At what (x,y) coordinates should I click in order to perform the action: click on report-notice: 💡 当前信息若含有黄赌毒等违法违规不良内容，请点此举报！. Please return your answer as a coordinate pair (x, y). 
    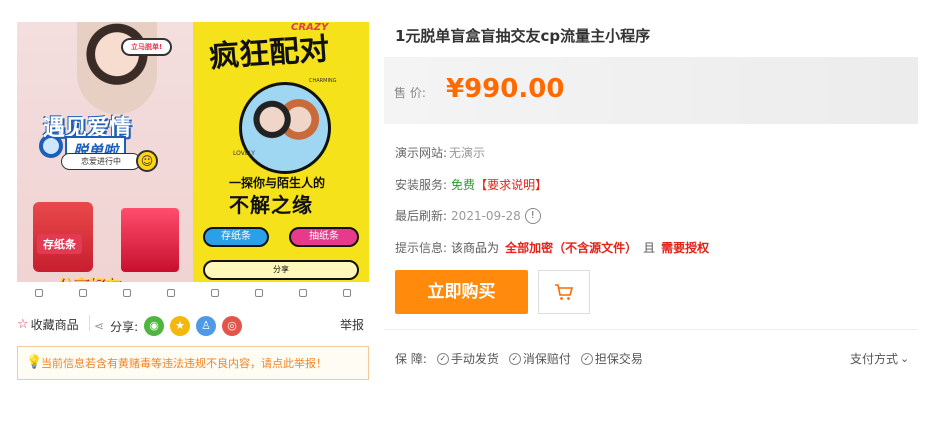
    Looking at the image, I should click on (193, 363).